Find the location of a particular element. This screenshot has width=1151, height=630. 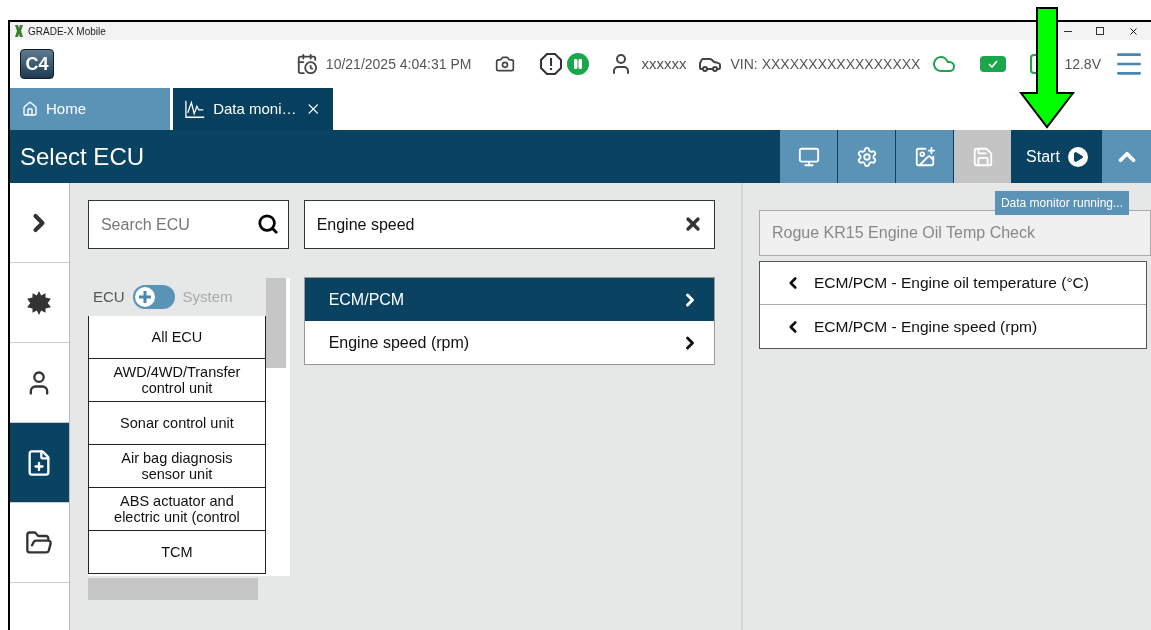

parameter-item: ECM/PCM is located at coordinates (509, 299).